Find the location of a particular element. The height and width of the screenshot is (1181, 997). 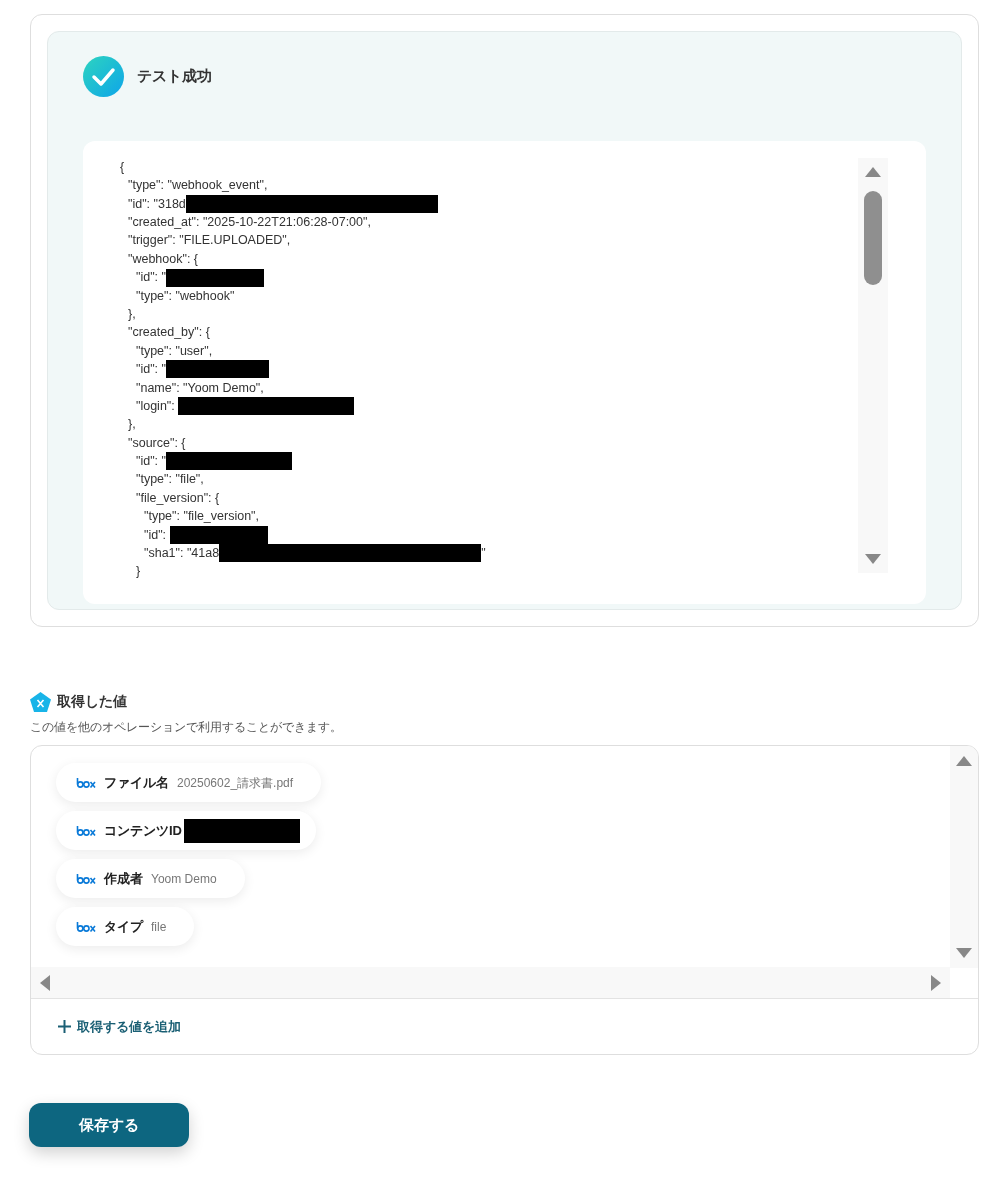

code-line: } is located at coordinates (138, 572).